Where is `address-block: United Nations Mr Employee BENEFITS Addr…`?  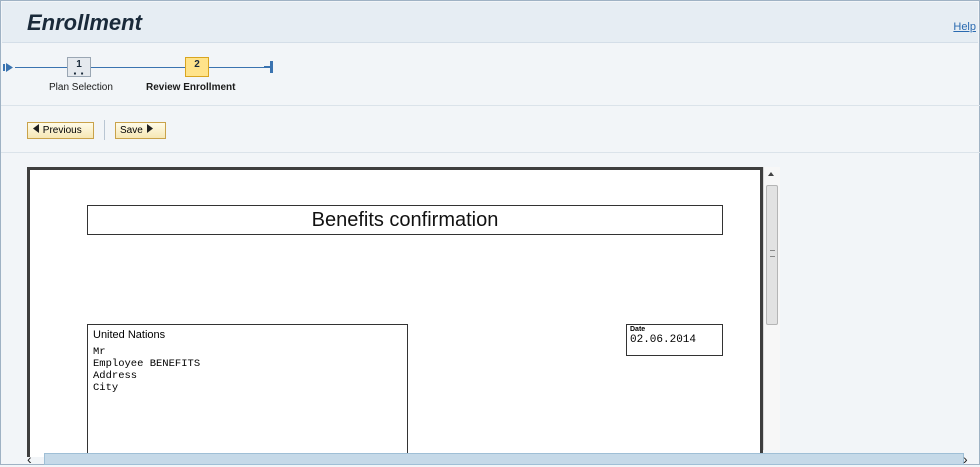 address-block: United Nations Mr Employee BENEFITS Addr… is located at coordinates (247, 390).